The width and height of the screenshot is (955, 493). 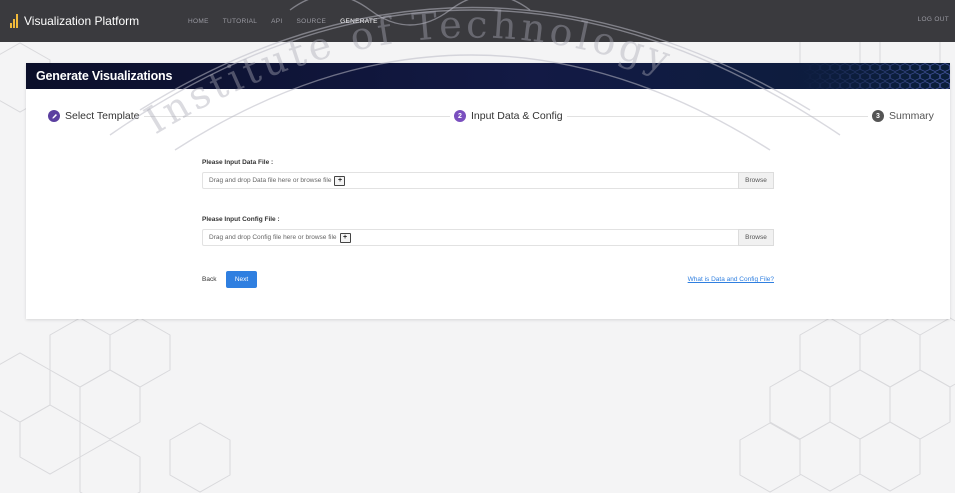 I want to click on next-button: Next, so click(x=241, y=279).